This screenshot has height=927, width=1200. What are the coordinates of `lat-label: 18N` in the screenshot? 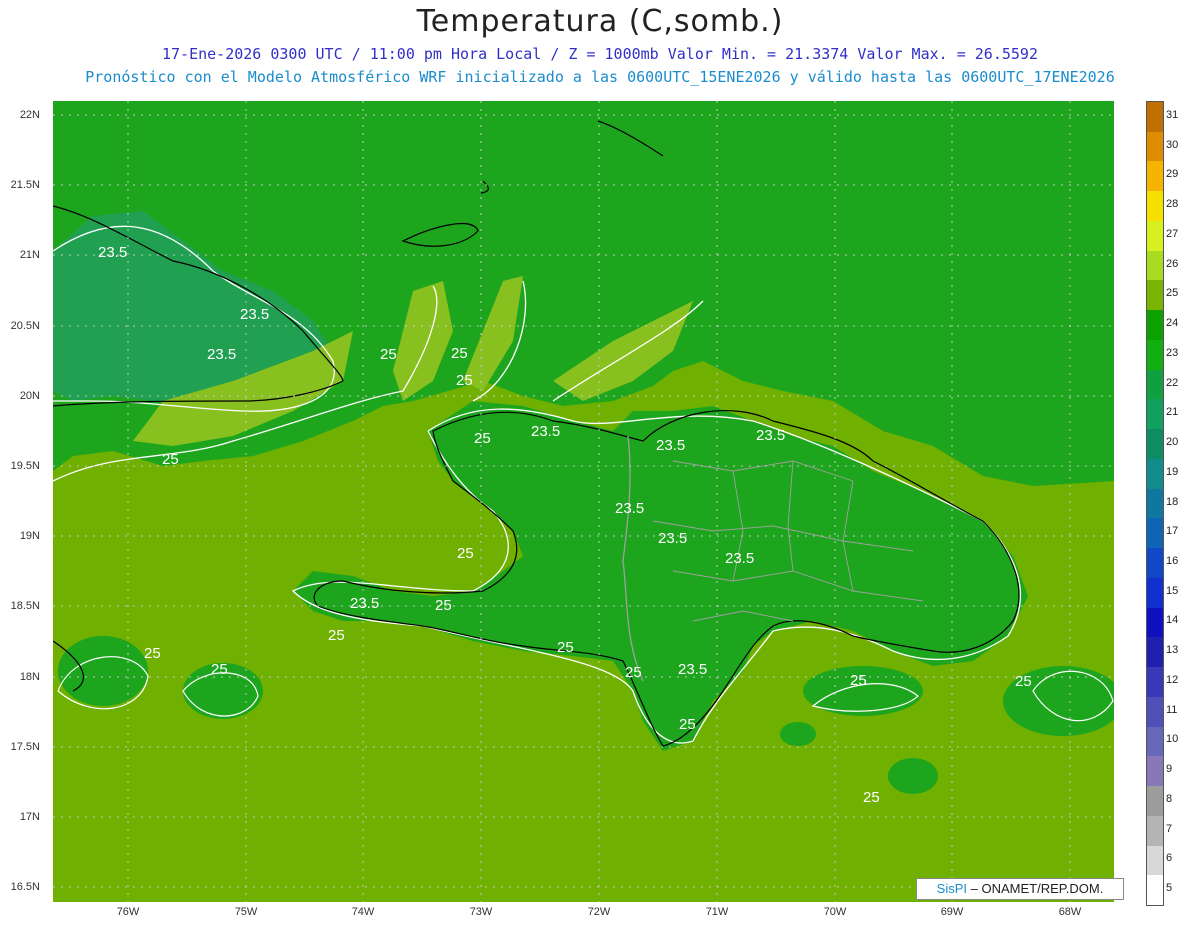 It's located at (29, 677).